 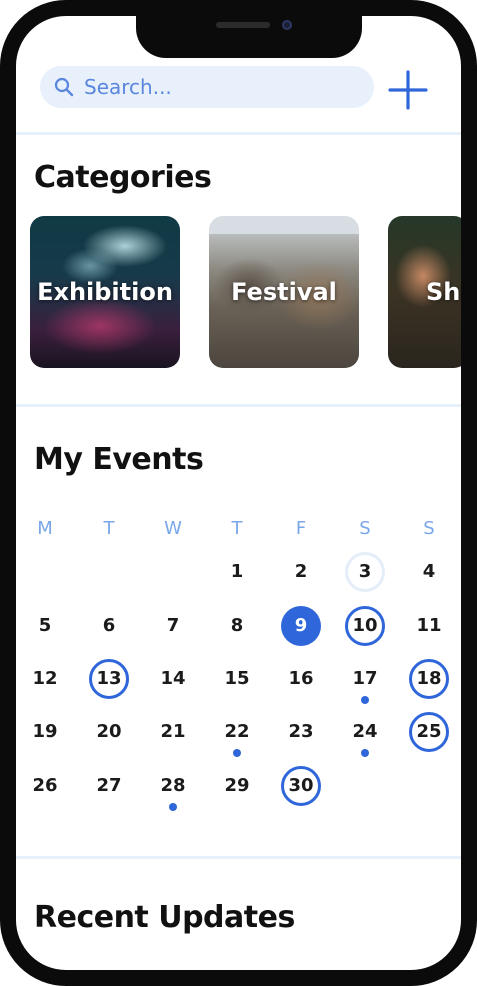 What do you see at coordinates (173, 732) in the screenshot?
I see `calendar-day: 21` at bounding box center [173, 732].